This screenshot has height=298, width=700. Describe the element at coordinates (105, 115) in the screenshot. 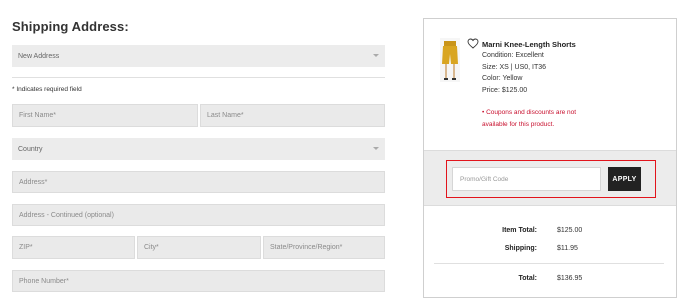

I see `first-name-field: First Name*` at that location.